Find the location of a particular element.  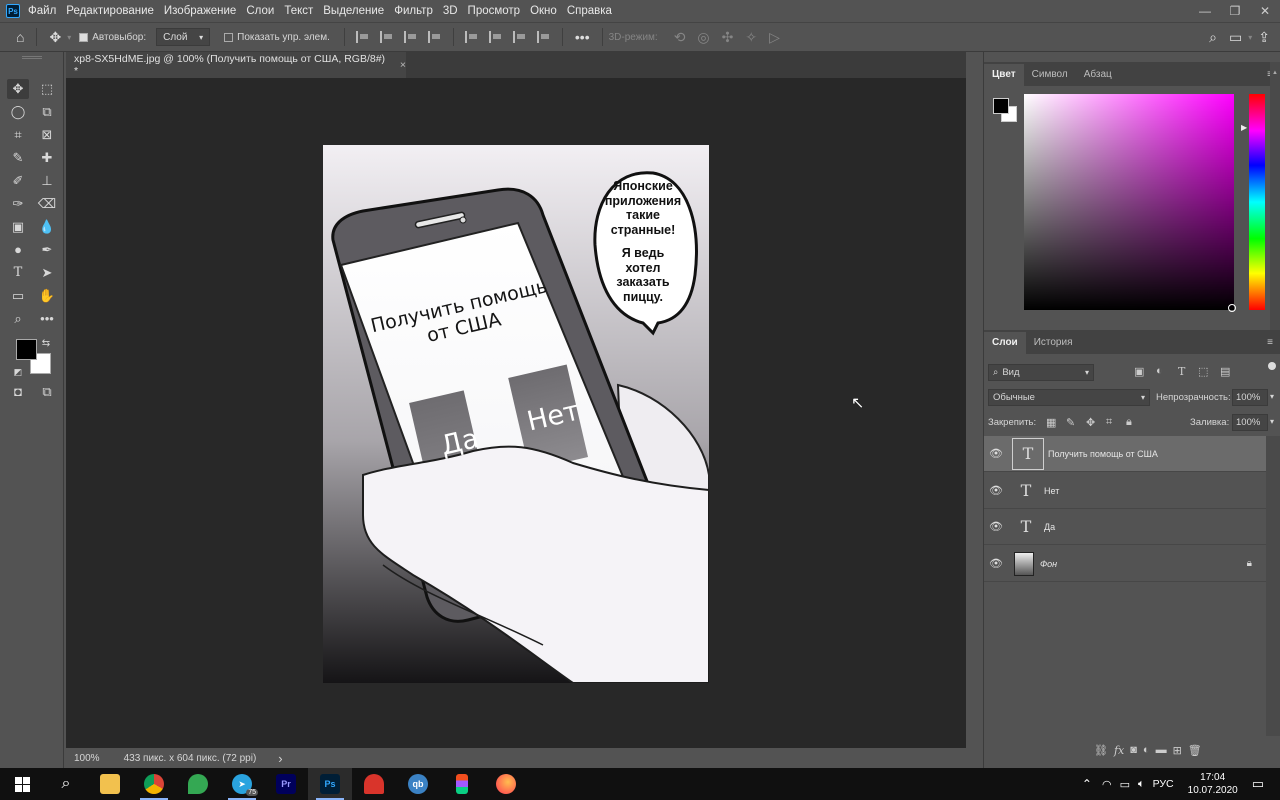

menu-view: Просмотр is located at coordinates (494, 11).